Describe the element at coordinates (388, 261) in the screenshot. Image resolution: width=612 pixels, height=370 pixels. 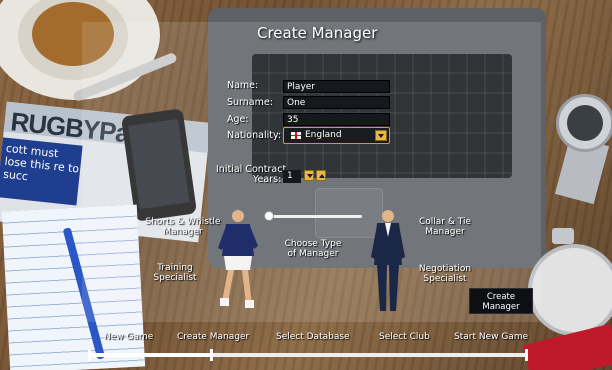
I see `suit-manager-figure` at that location.